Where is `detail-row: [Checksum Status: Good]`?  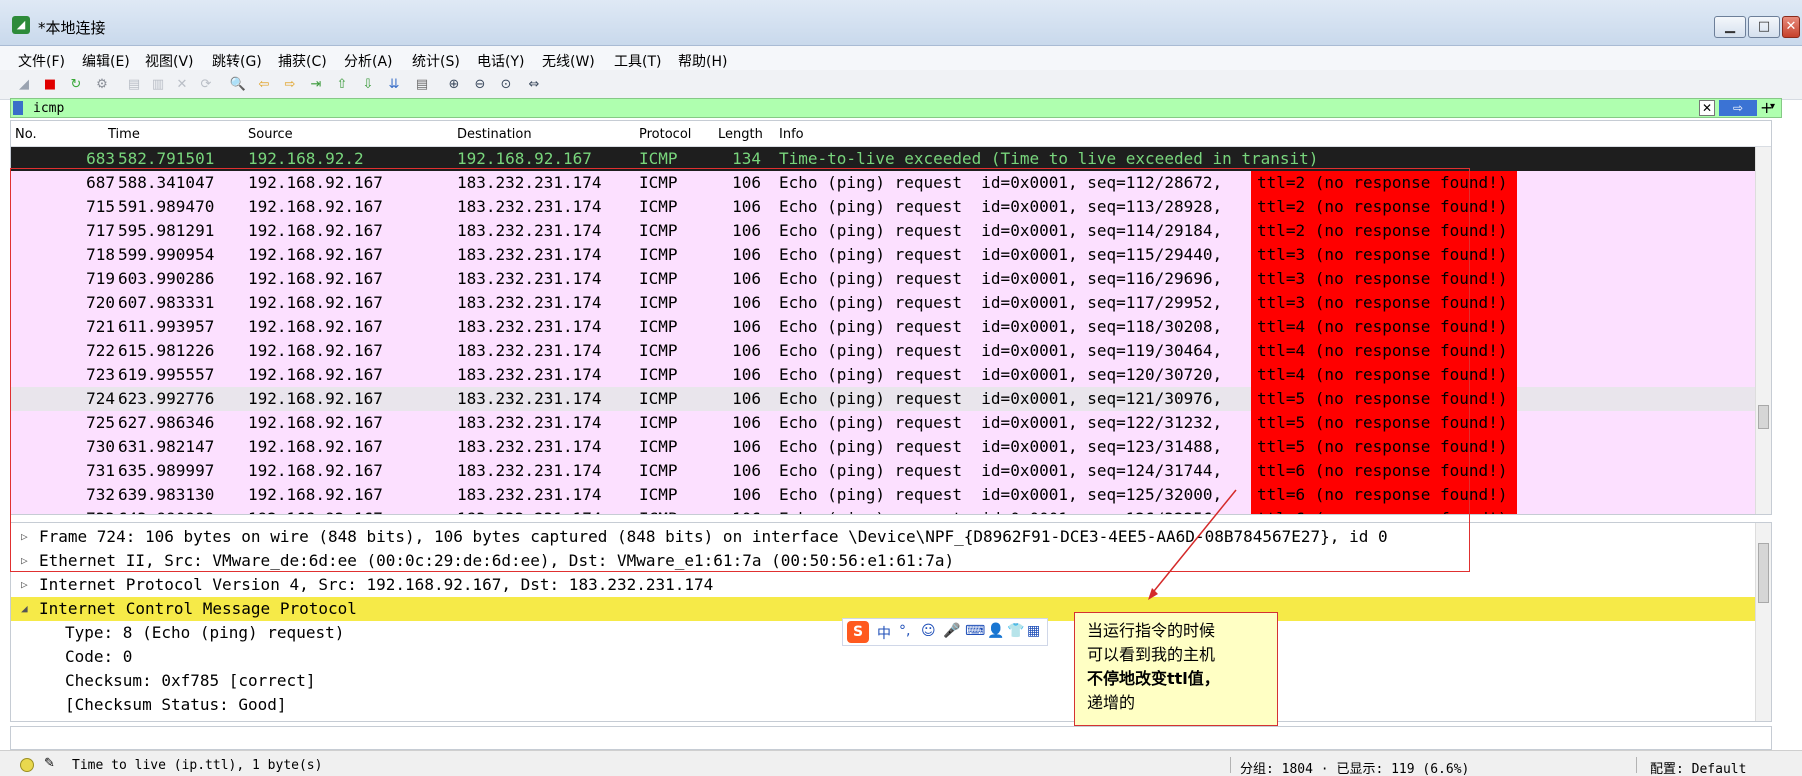 detail-row: [Checksum Status: Good] is located at coordinates (884, 705).